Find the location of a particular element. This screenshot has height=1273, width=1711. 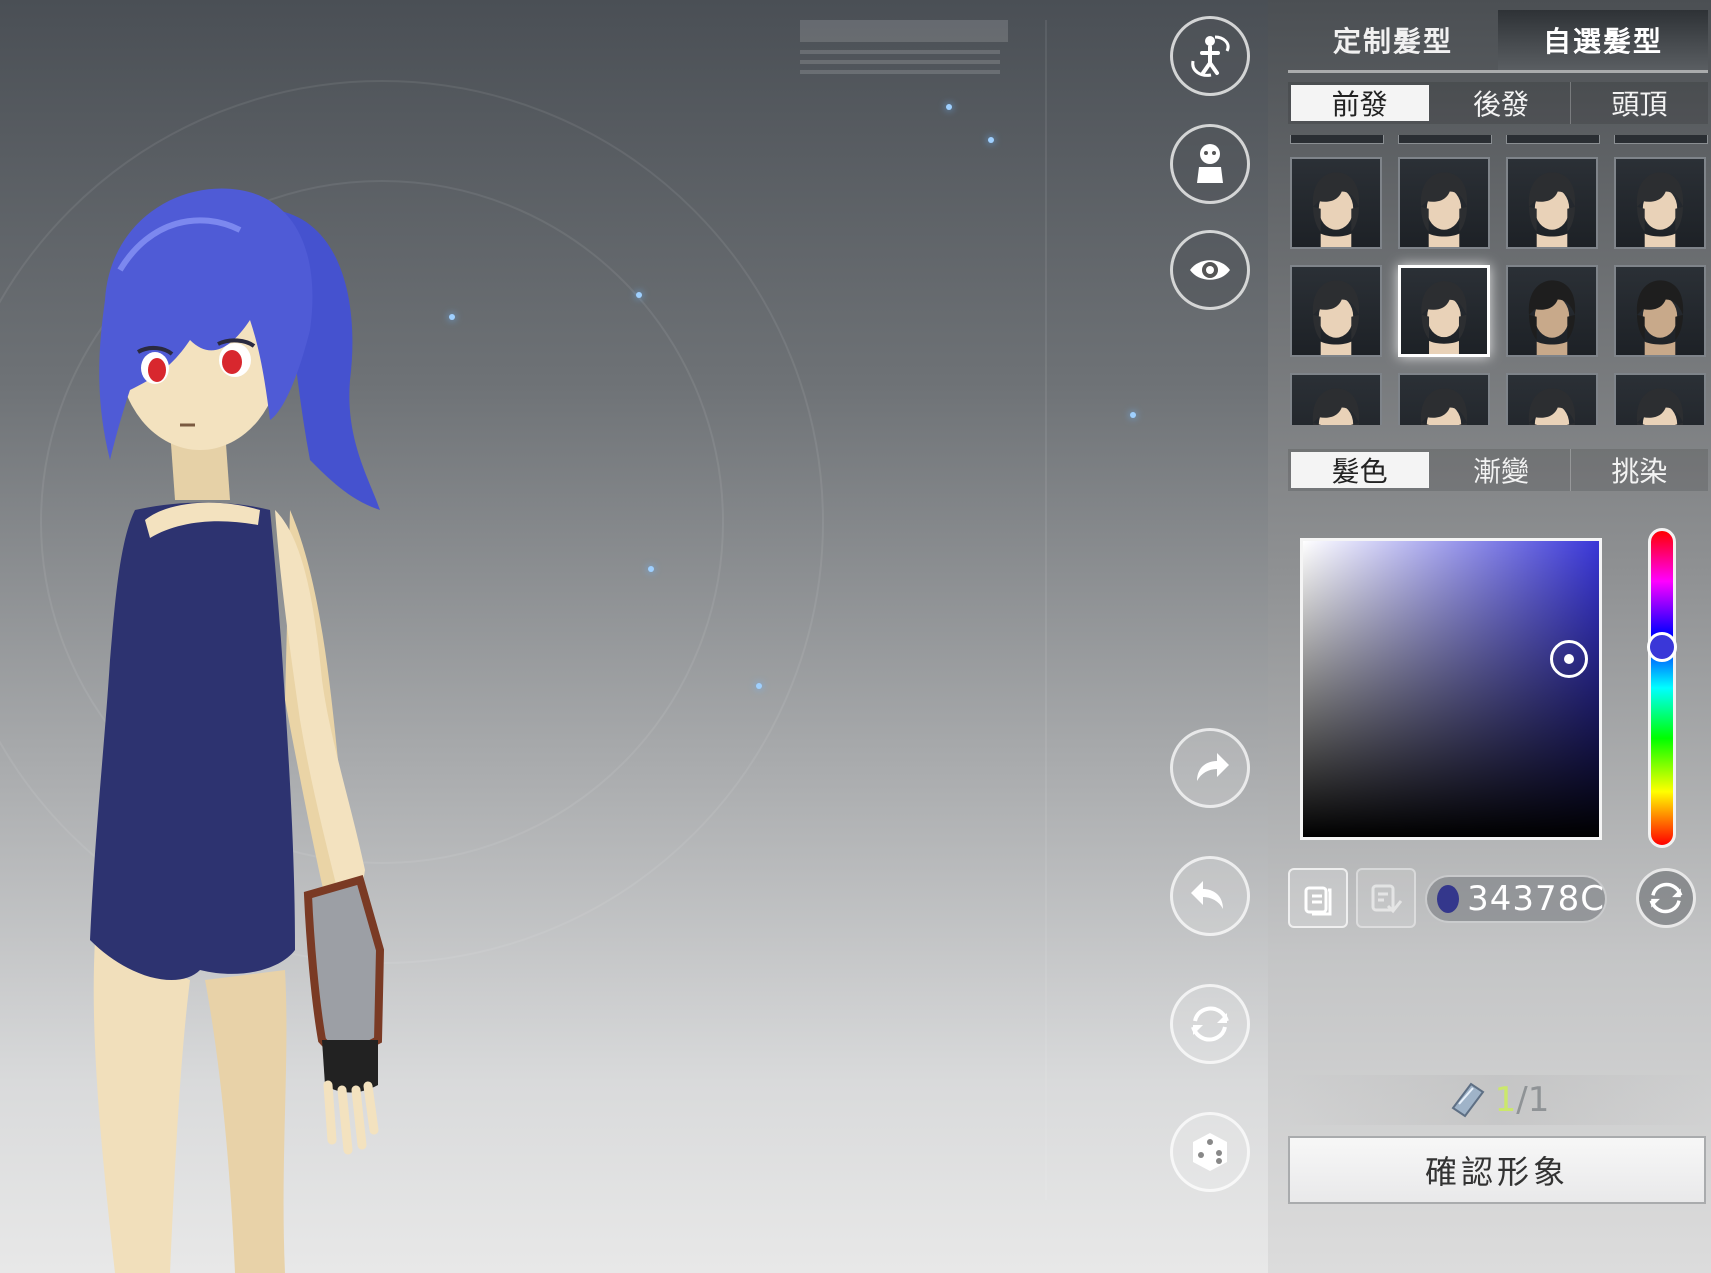

visibility-button is located at coordinates (1210, 270).